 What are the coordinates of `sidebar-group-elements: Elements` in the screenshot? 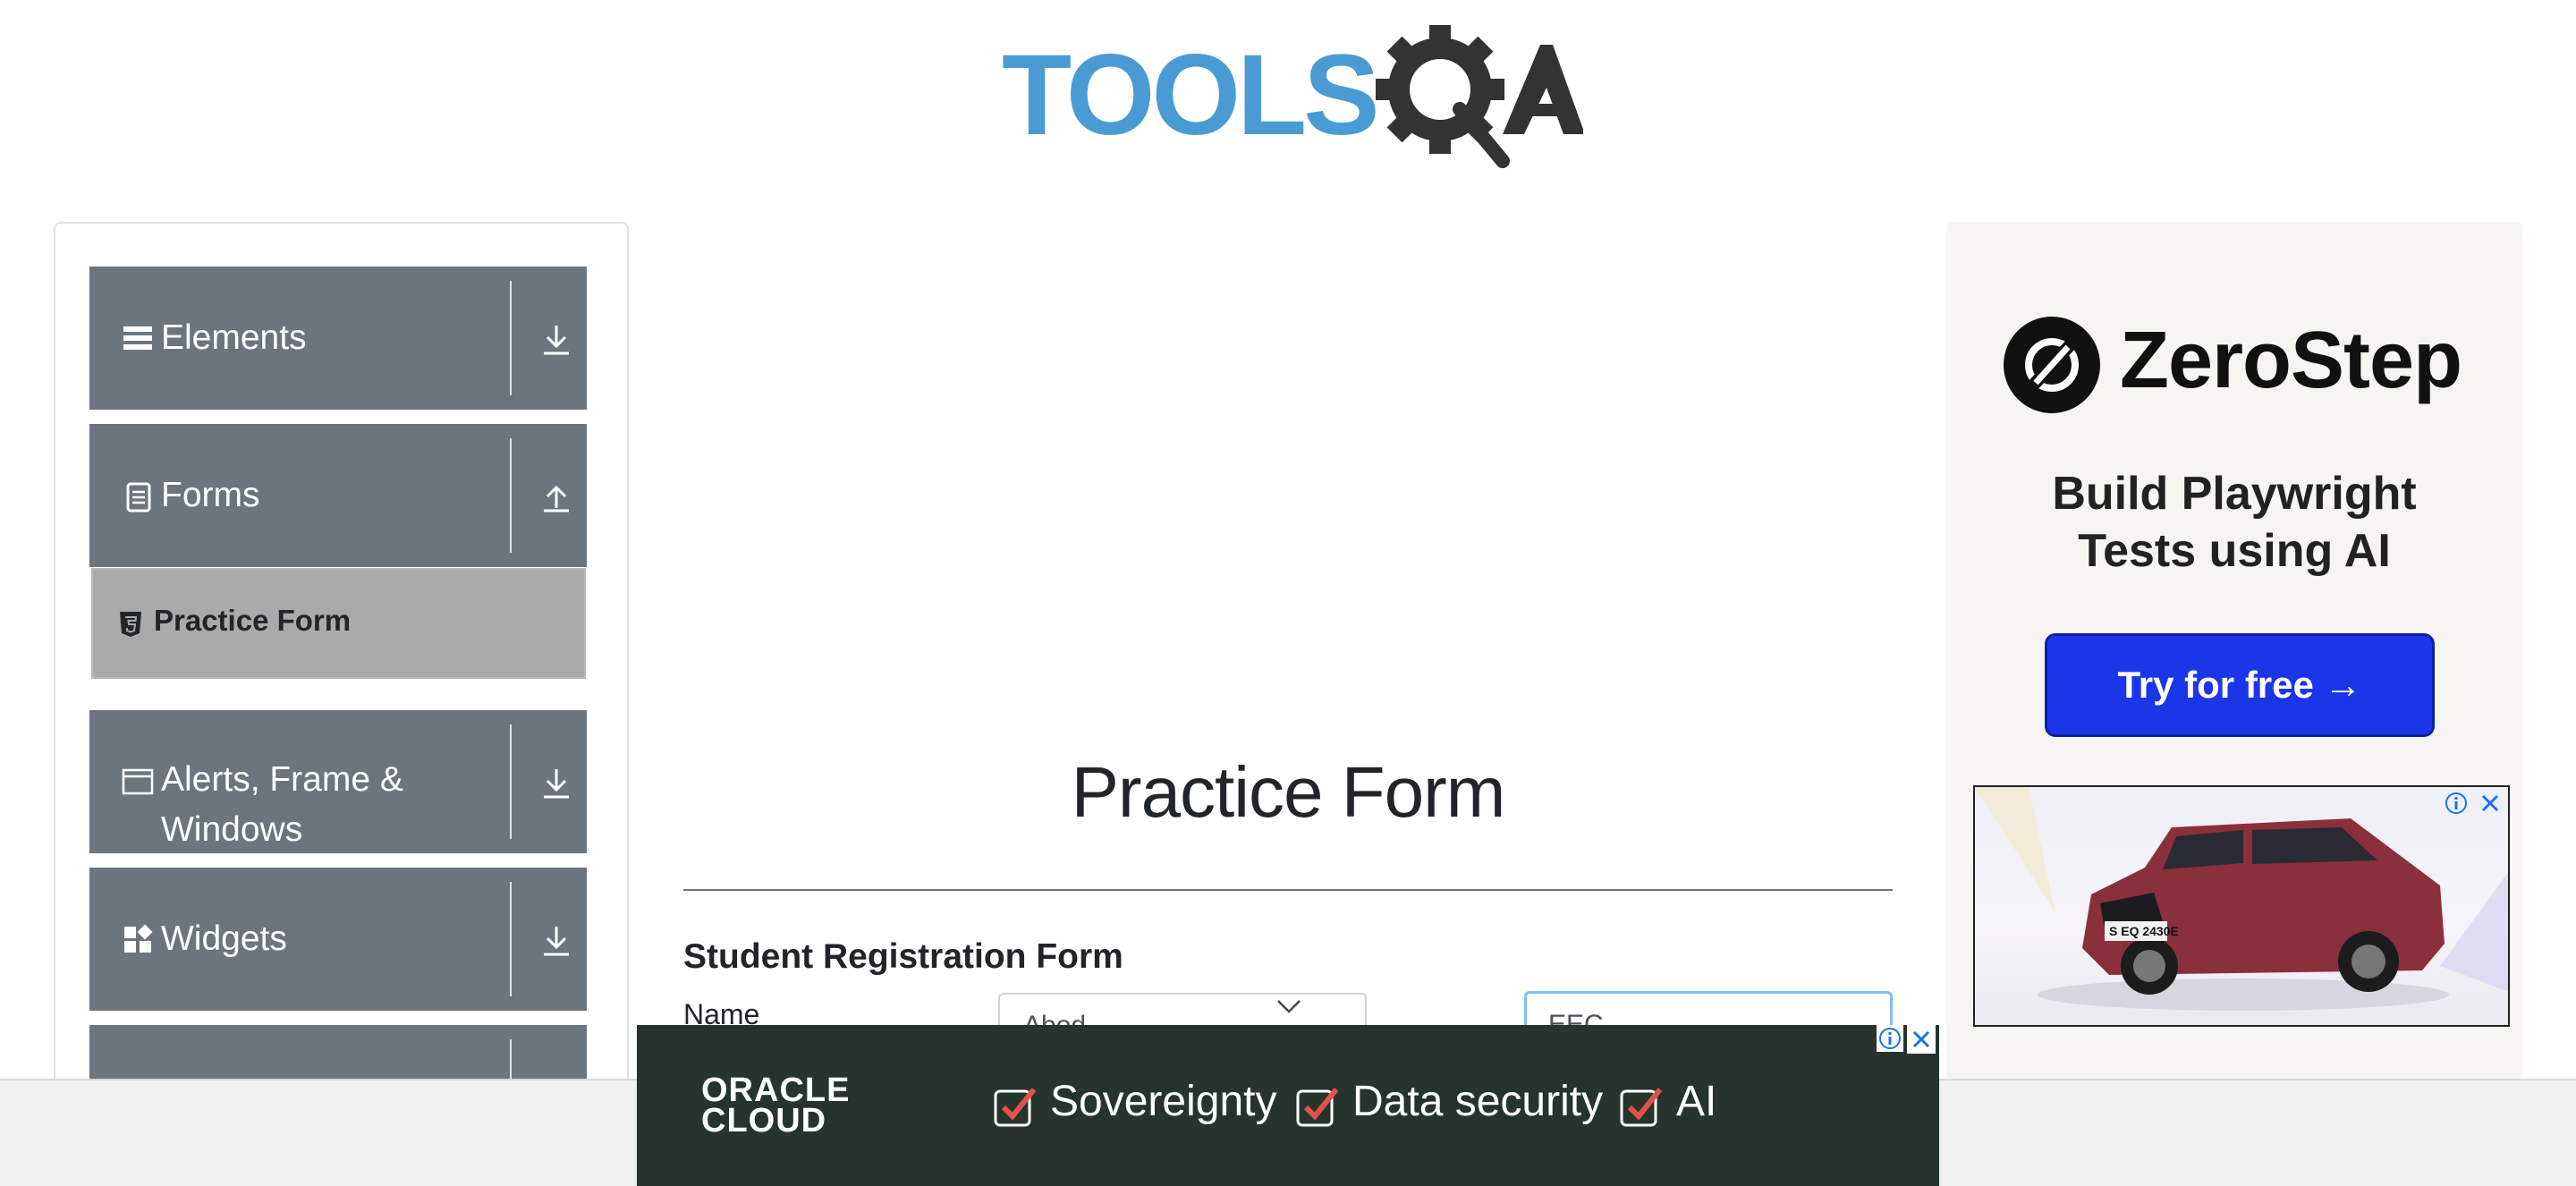 It's located at (338, 338).